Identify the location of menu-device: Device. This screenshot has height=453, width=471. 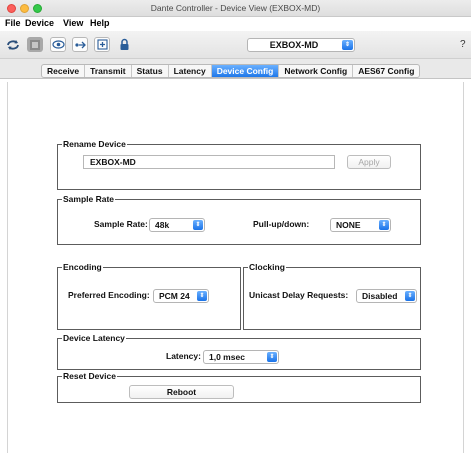
(39, 23).